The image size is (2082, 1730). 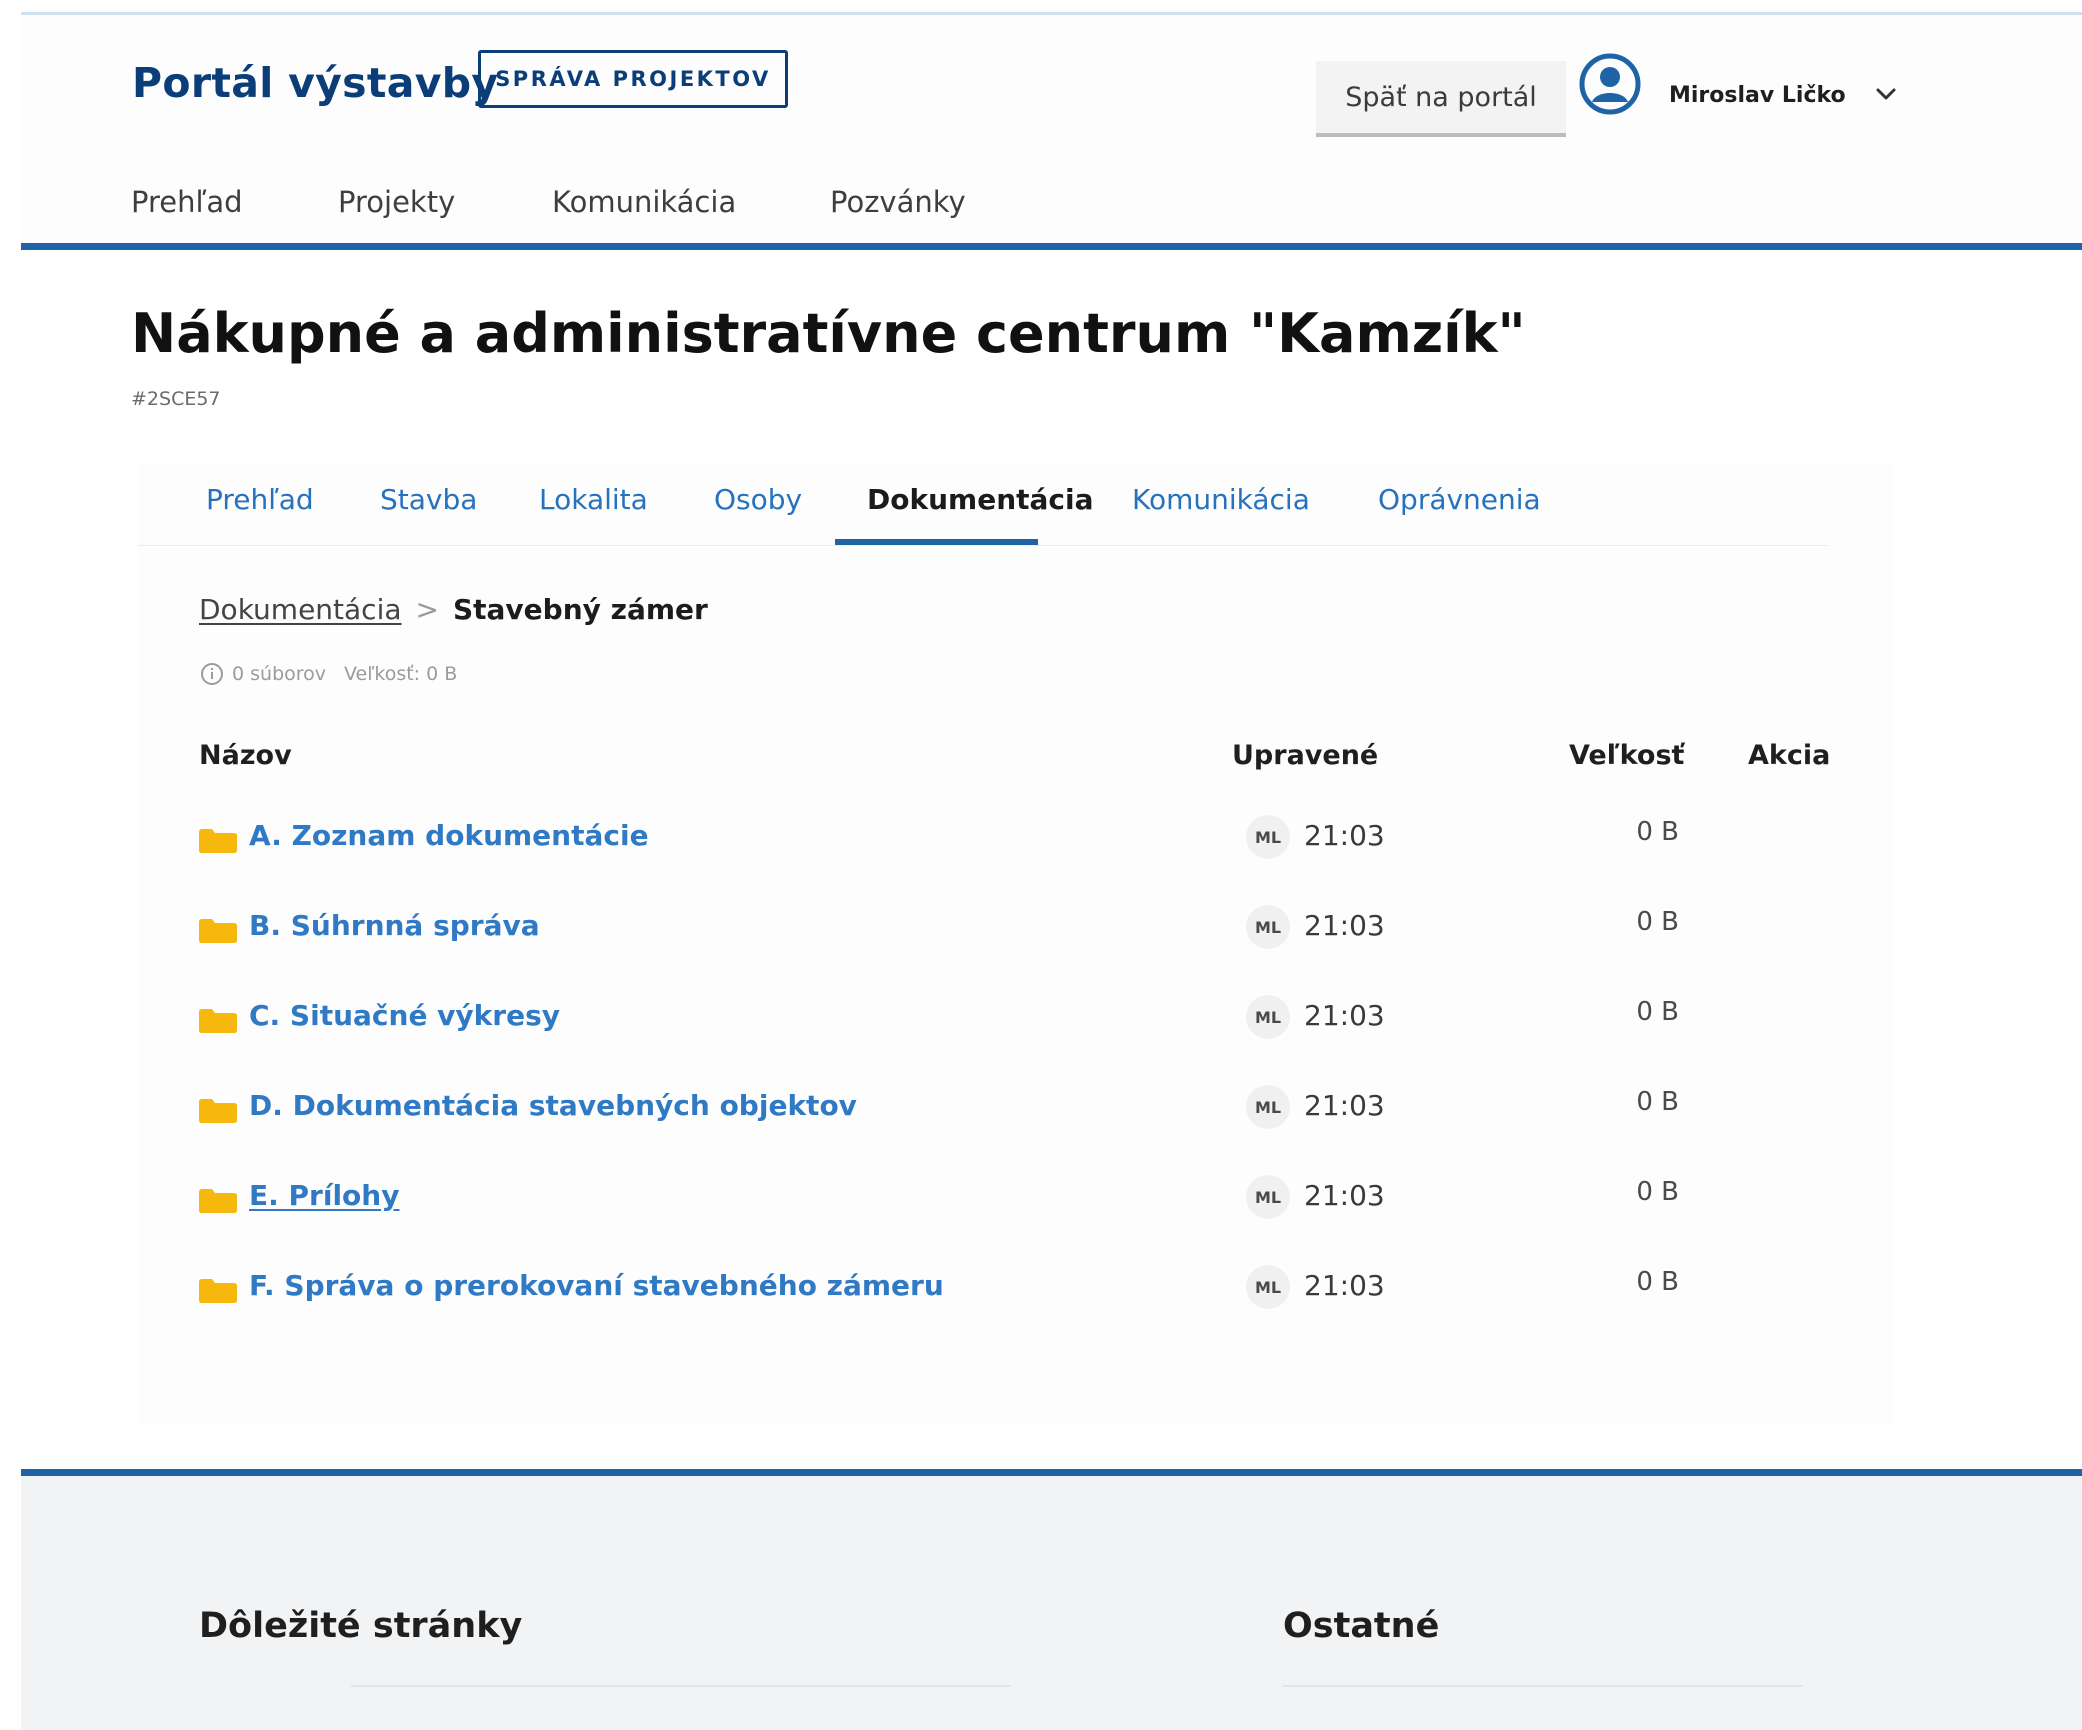 I want to click on user-name: Miroslav Ličko, so click(x=1757, y=95).